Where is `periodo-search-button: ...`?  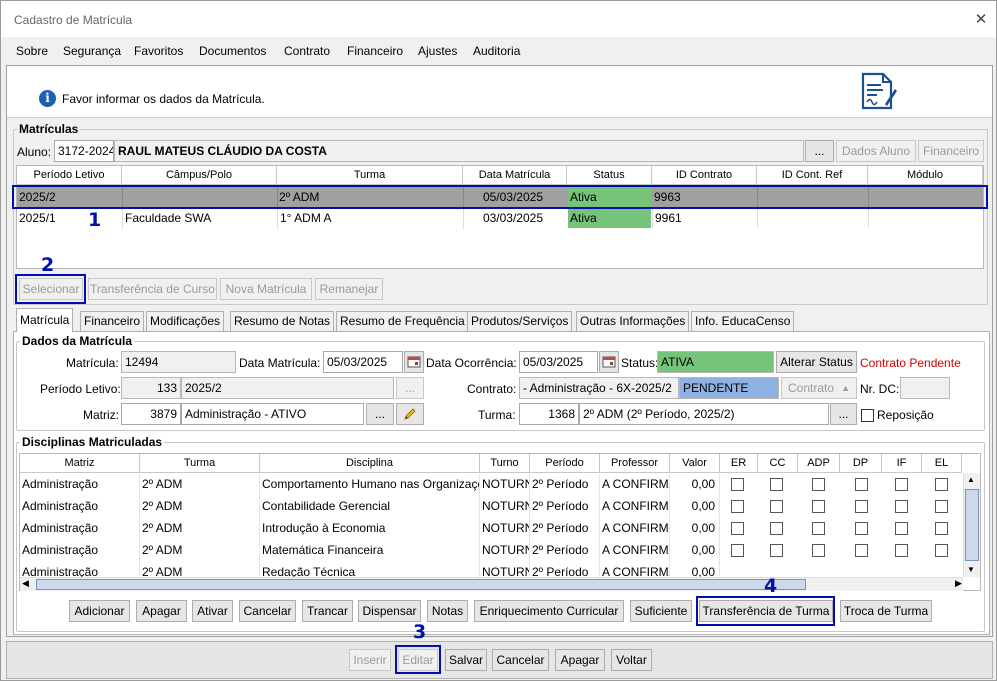 periodo-search-button: ... is located at coordinates (410, 388).